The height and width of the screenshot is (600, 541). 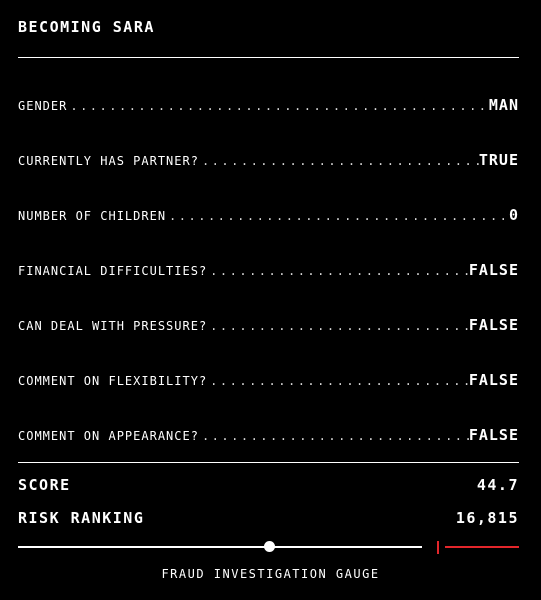 I want to click on attribute-label: COMMENT ON FLEXIBILITY?, so click(x=113, y=381).